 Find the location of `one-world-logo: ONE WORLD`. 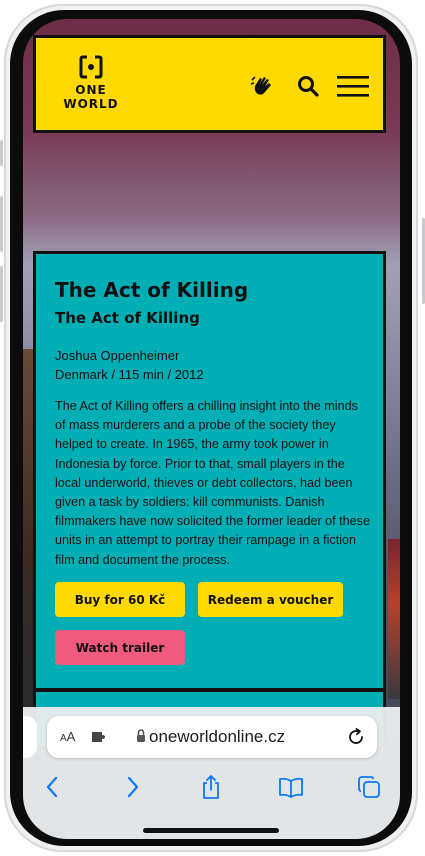

one-world-logo: ONE WORLD is located at coordinates (91, 83).